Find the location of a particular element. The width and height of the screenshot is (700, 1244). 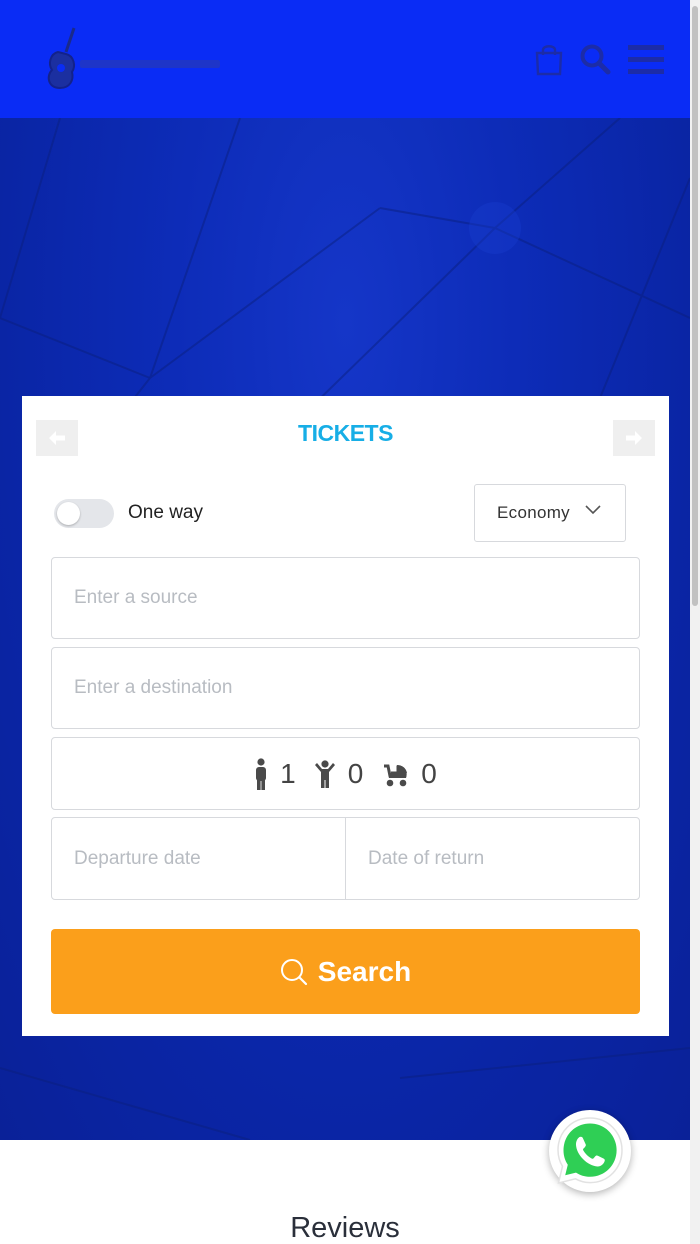

source-field-wrapper is located at coordinates (345, 598).